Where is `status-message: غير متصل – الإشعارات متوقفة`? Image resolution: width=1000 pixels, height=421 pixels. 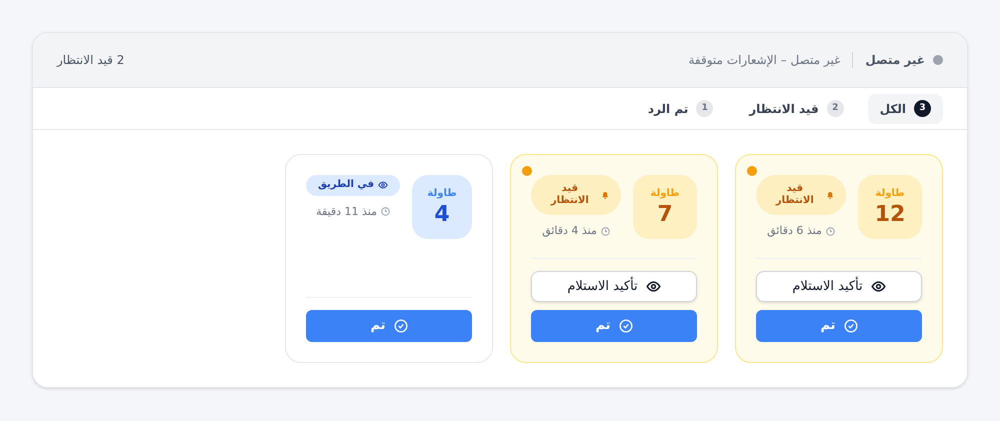
status-message: غير متصل – الإشعارات متوقفة is located at coordinates (764, 60).